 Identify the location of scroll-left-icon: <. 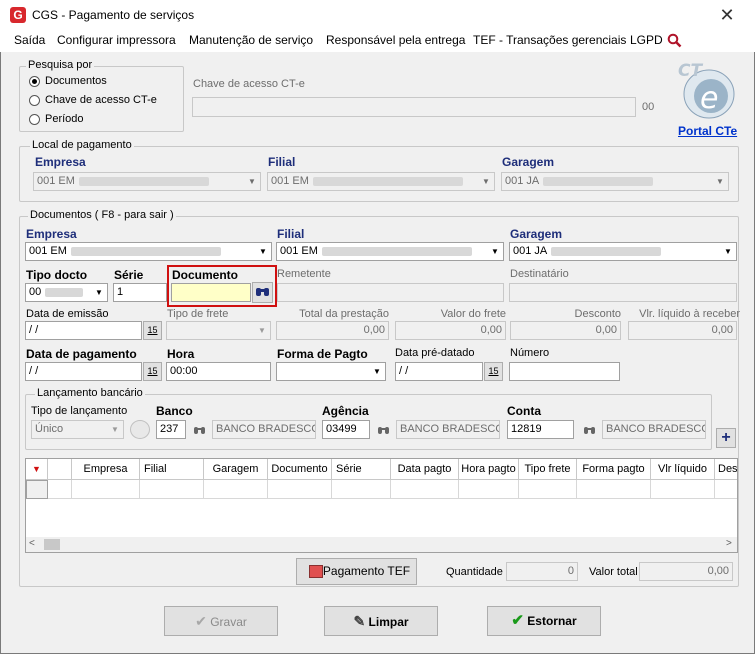
(32, 543).